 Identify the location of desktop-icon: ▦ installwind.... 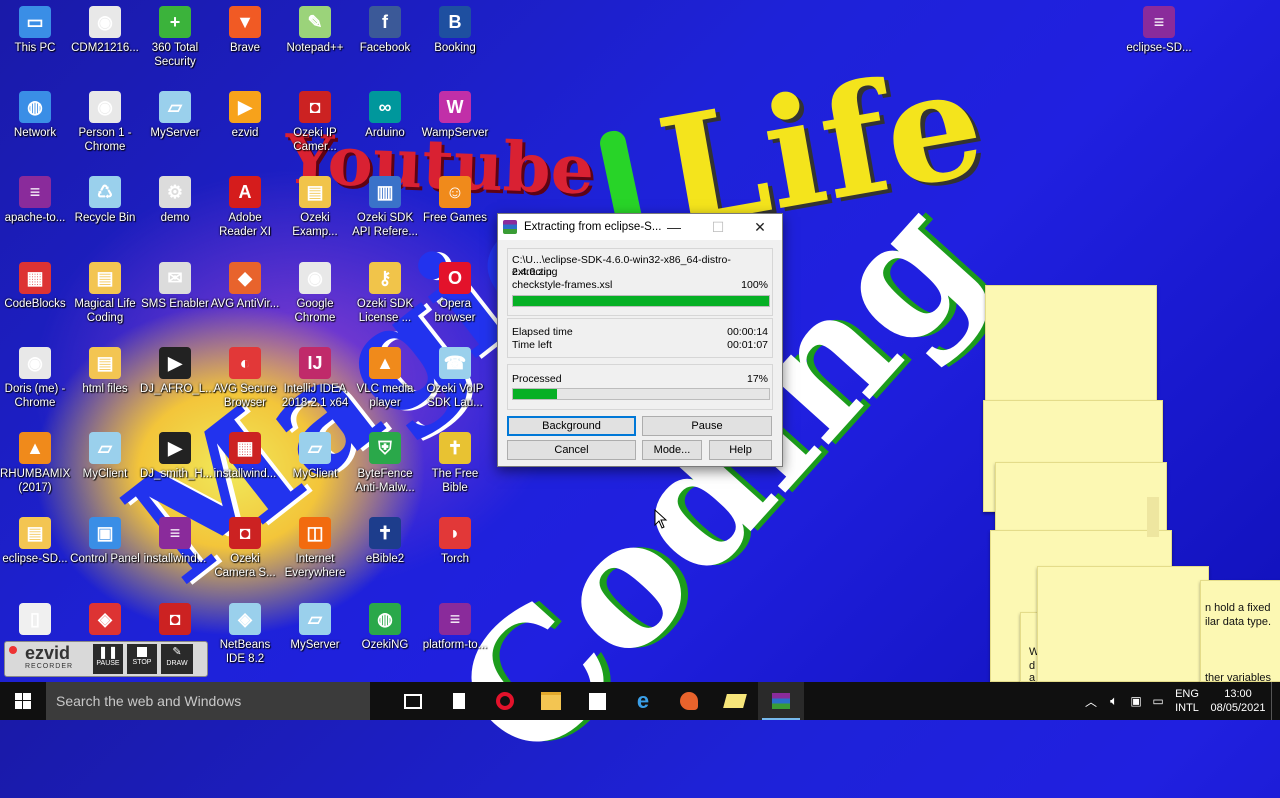
(245, 456).